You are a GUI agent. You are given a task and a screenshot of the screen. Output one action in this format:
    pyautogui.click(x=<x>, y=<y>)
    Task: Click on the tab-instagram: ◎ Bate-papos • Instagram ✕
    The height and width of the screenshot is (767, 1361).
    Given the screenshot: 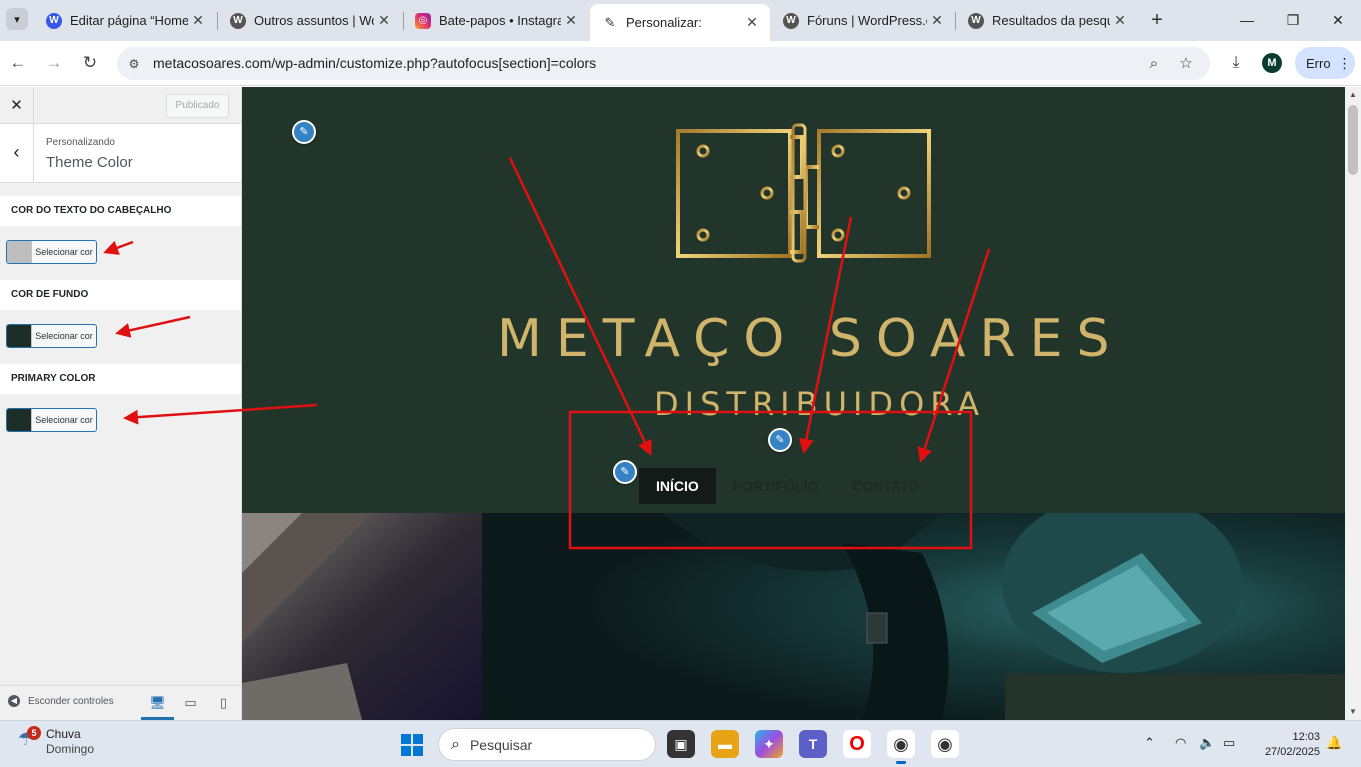 What is the action you would take?
    pyautogui.click(x=496, y=20)
    